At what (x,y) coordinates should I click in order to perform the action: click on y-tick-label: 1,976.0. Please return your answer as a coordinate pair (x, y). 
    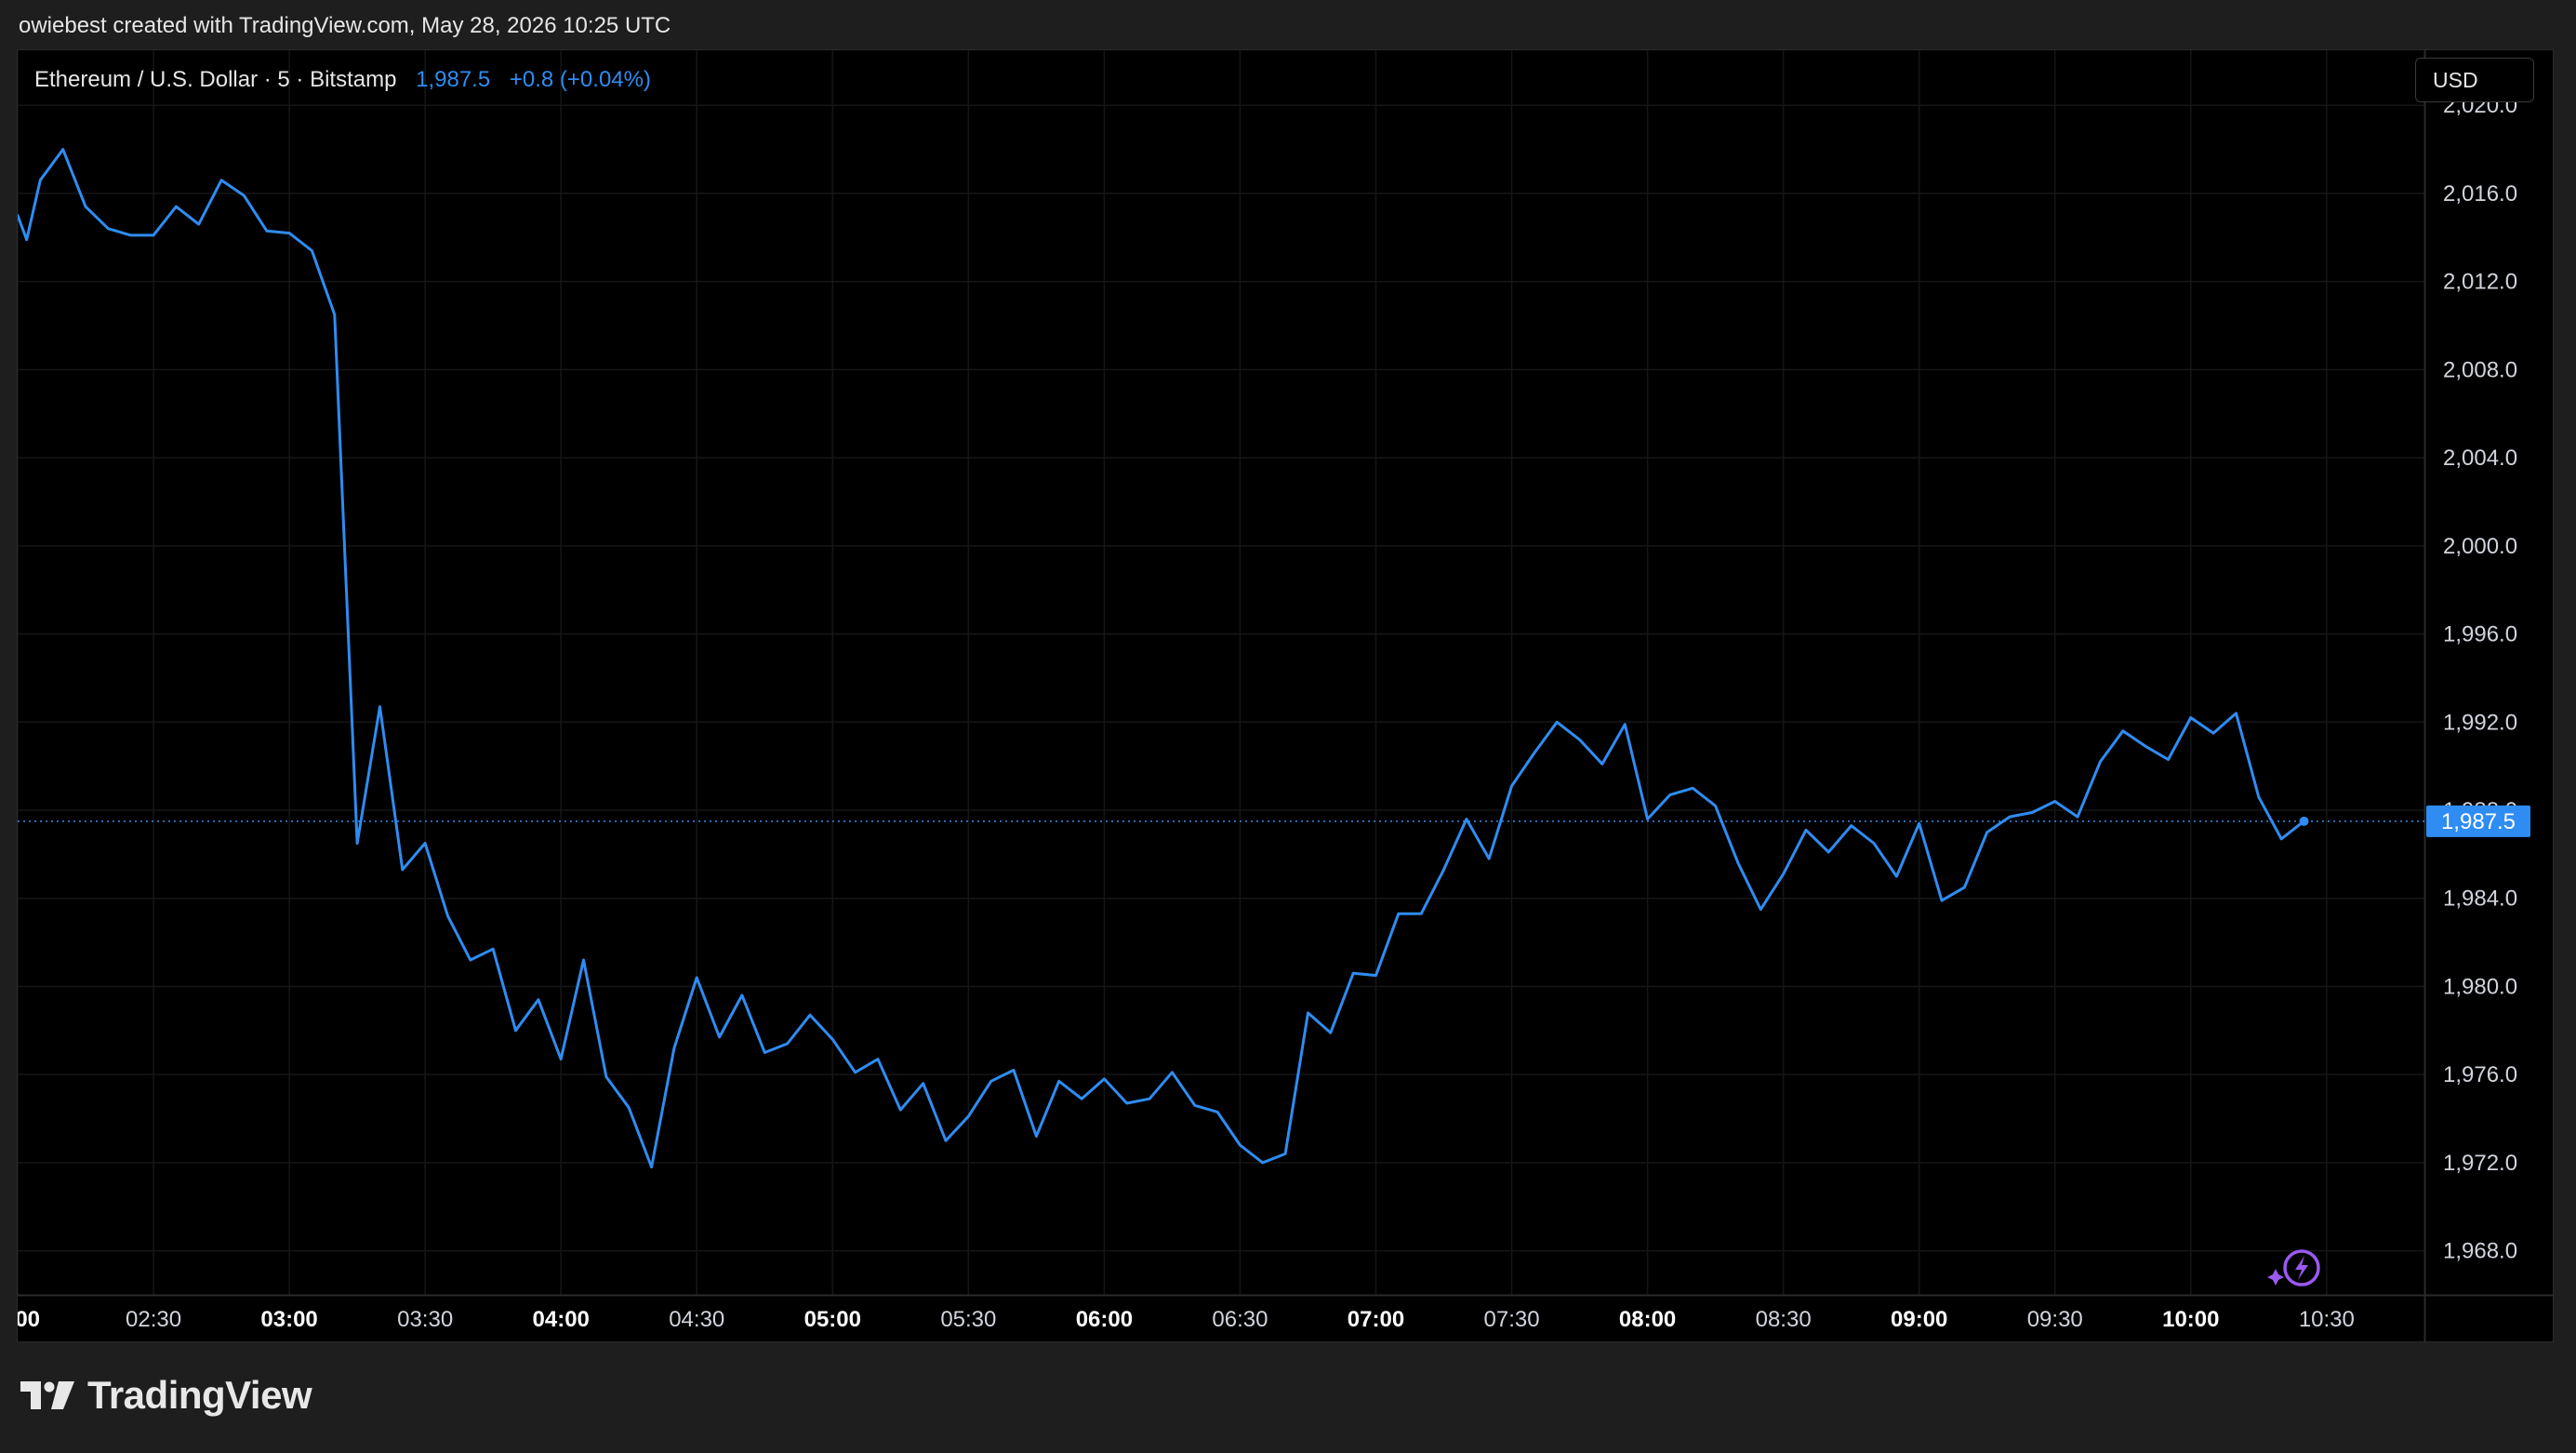
    Looking at the image, I should click on (2480, 1074).